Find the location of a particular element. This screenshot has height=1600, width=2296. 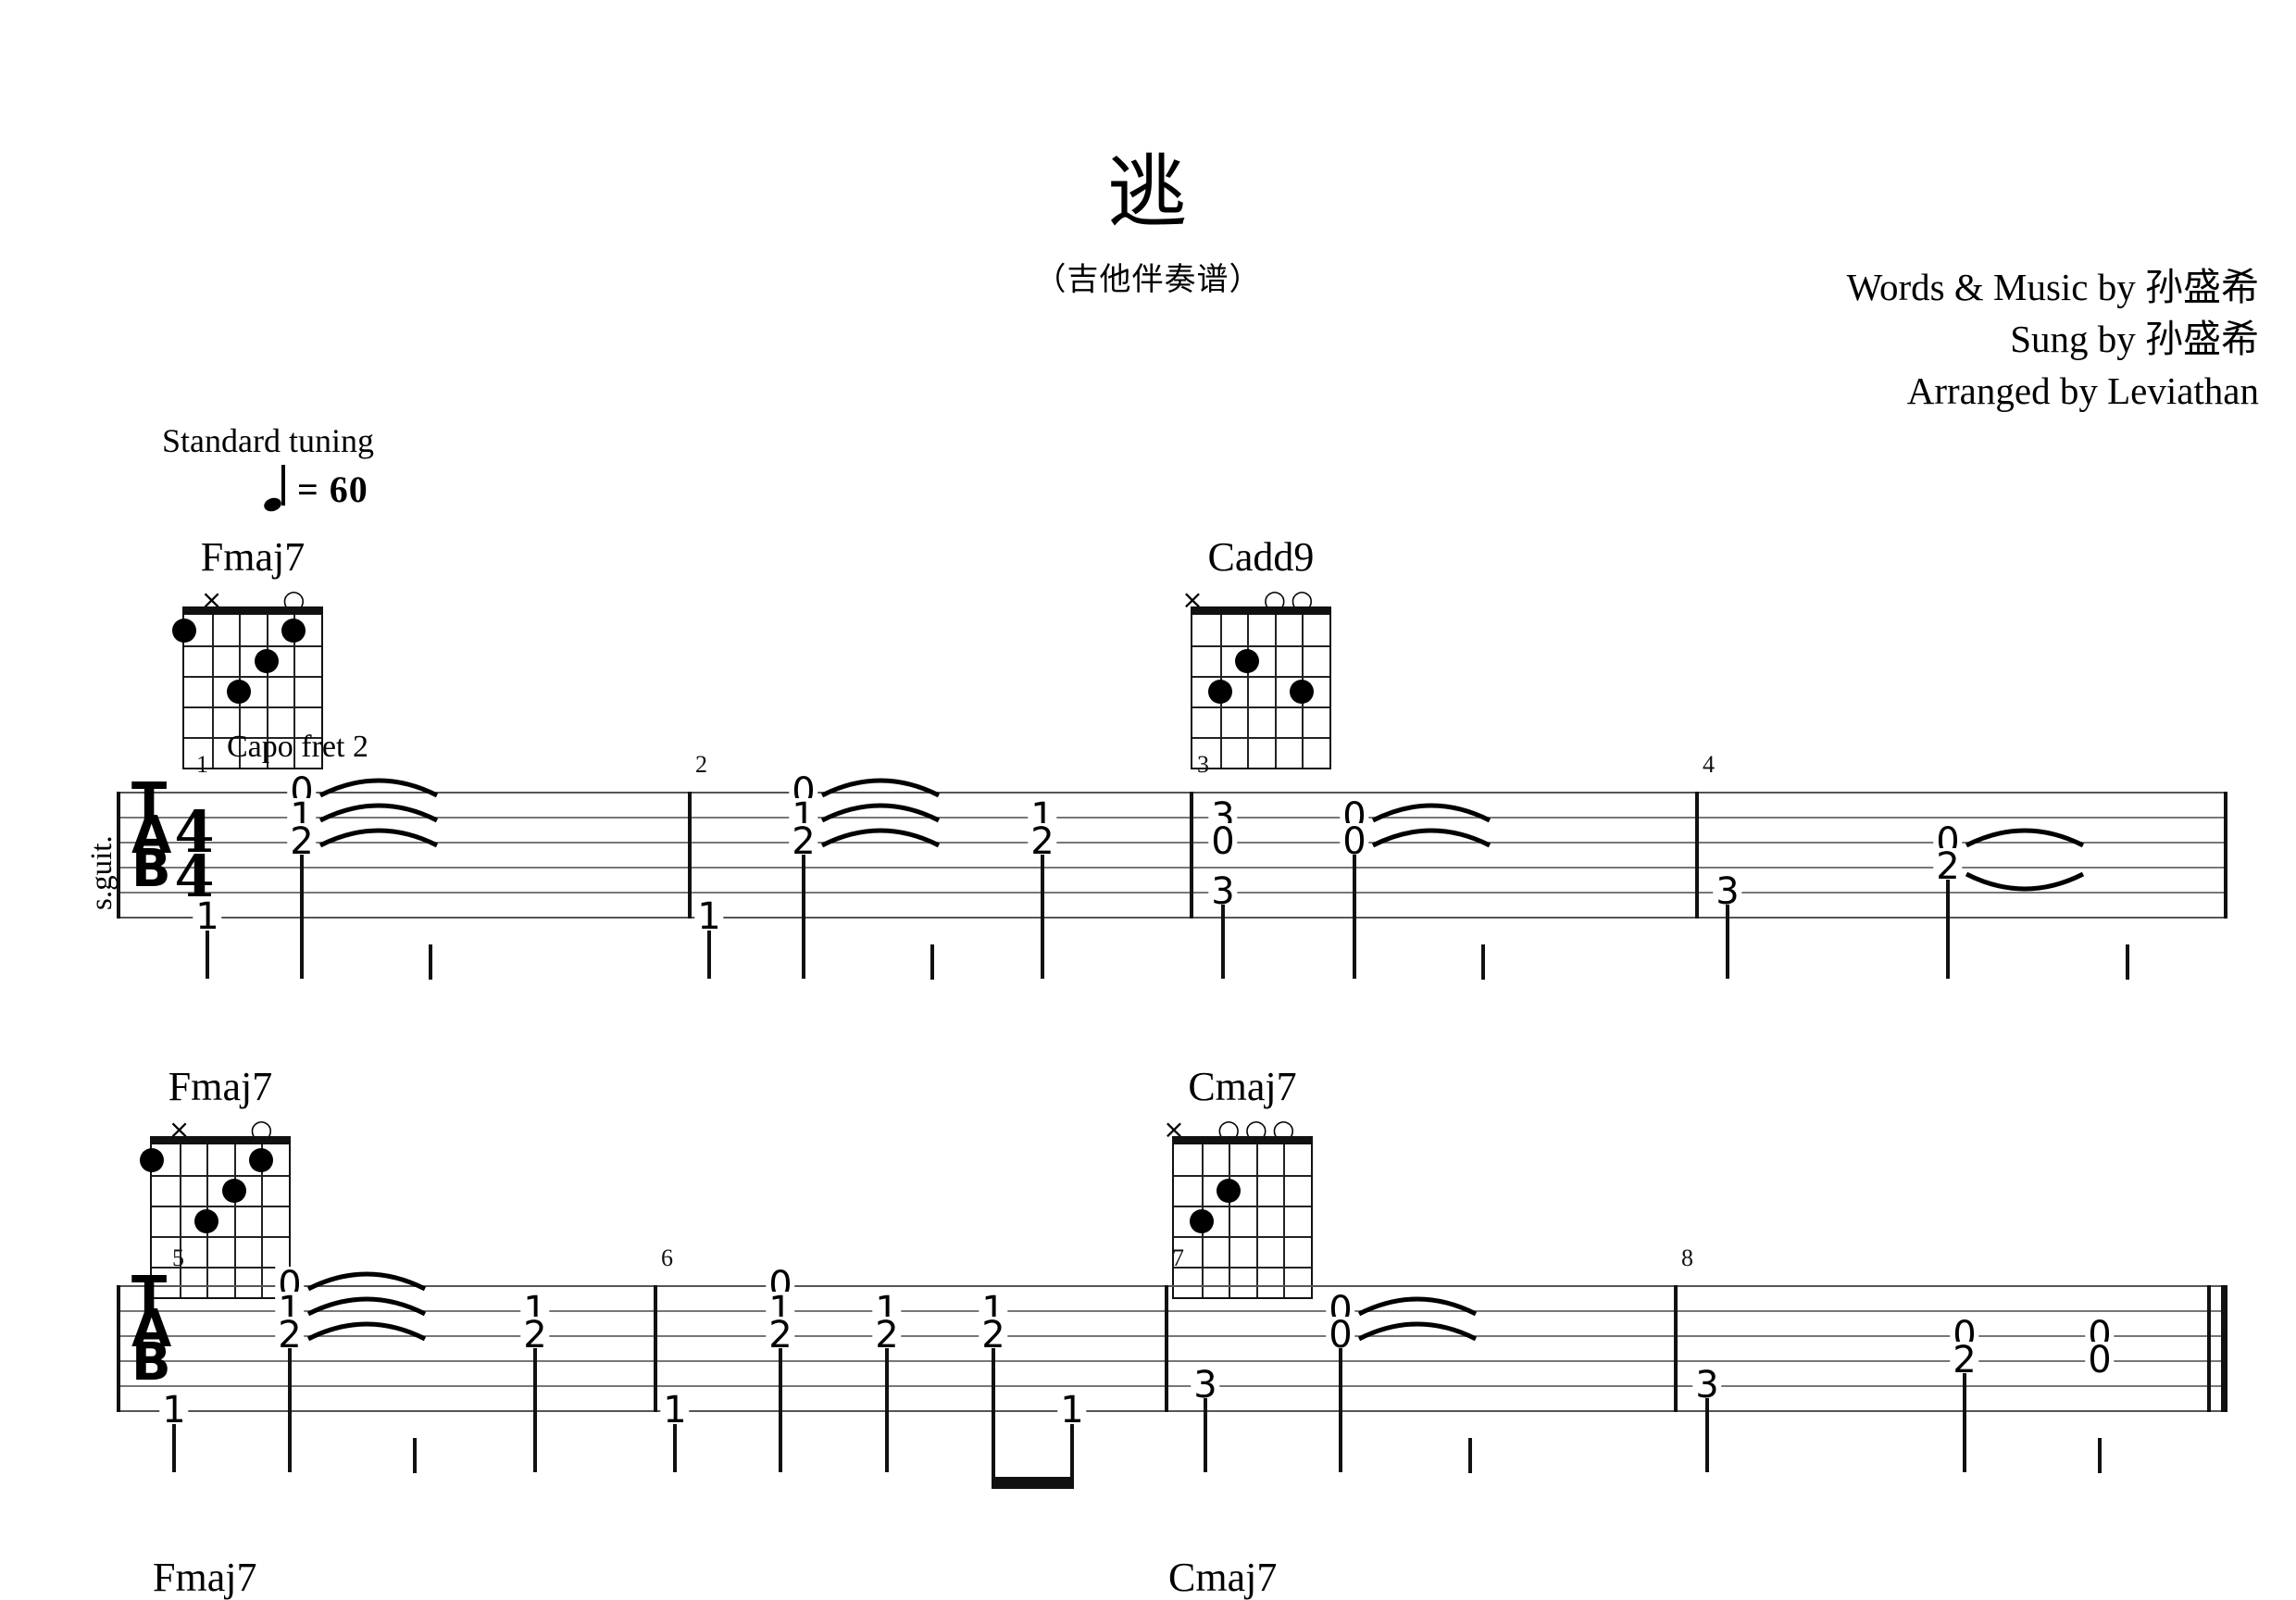

measure-number: 7 is located at coordinates (1178, 1258).